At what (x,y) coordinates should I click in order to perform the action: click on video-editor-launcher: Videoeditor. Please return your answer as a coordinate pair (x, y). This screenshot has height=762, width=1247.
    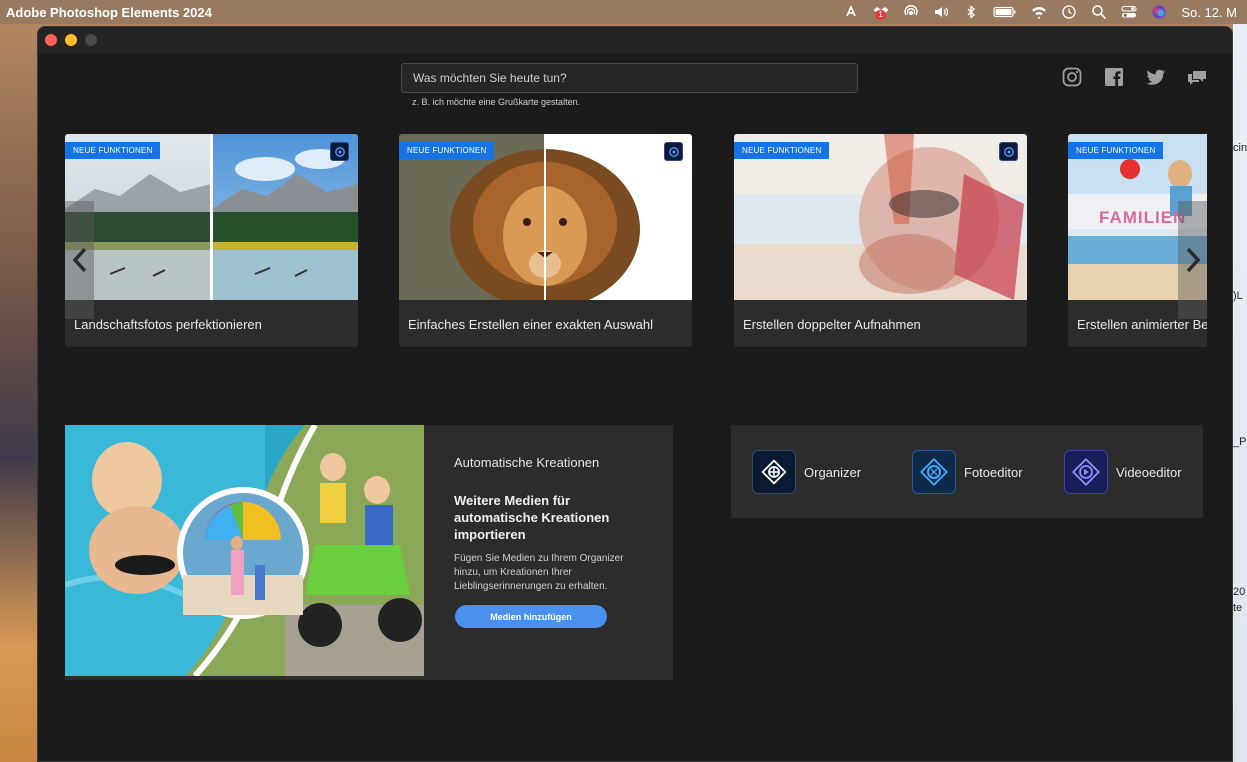
    Looking at the image, I should click on (1123, 472).